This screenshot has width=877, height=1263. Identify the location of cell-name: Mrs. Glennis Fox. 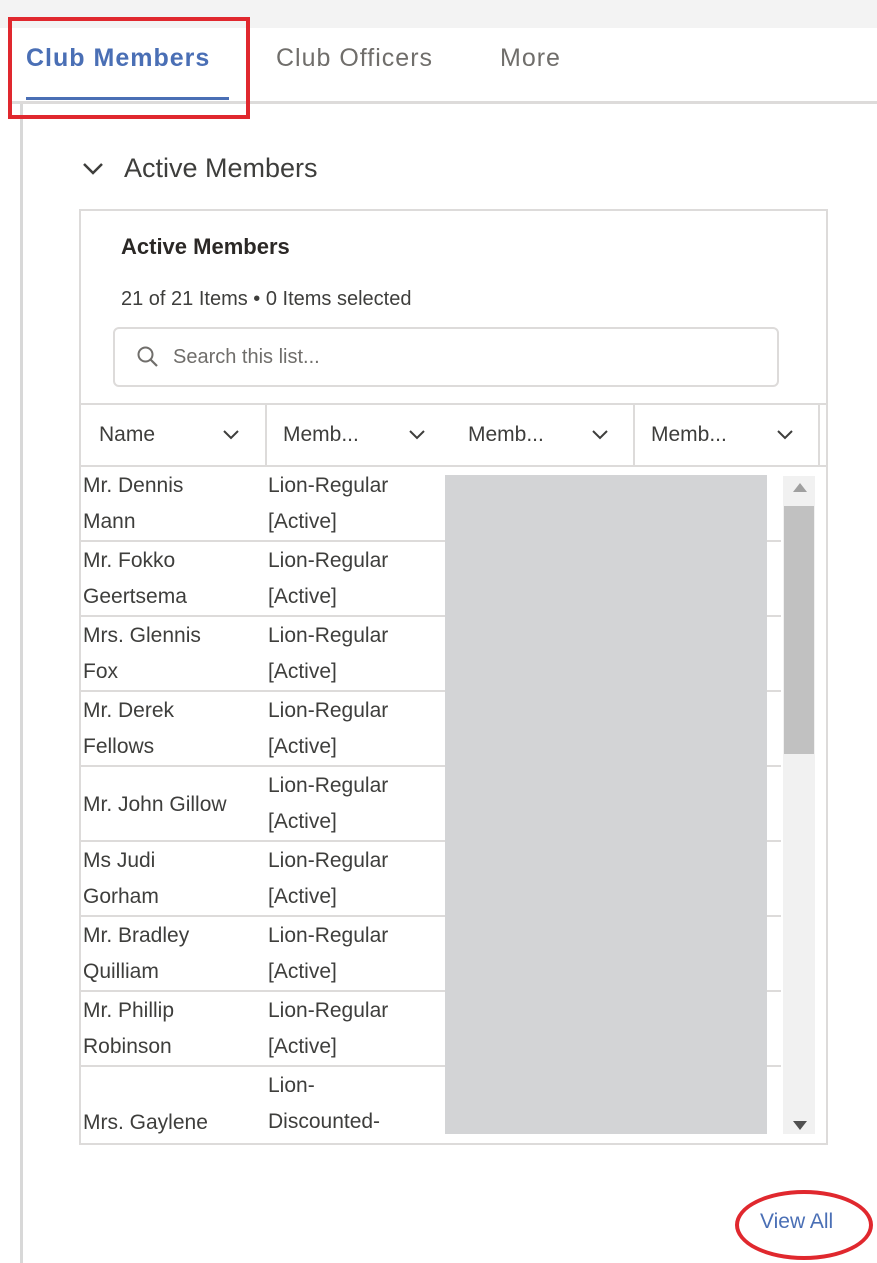
(172, 654).